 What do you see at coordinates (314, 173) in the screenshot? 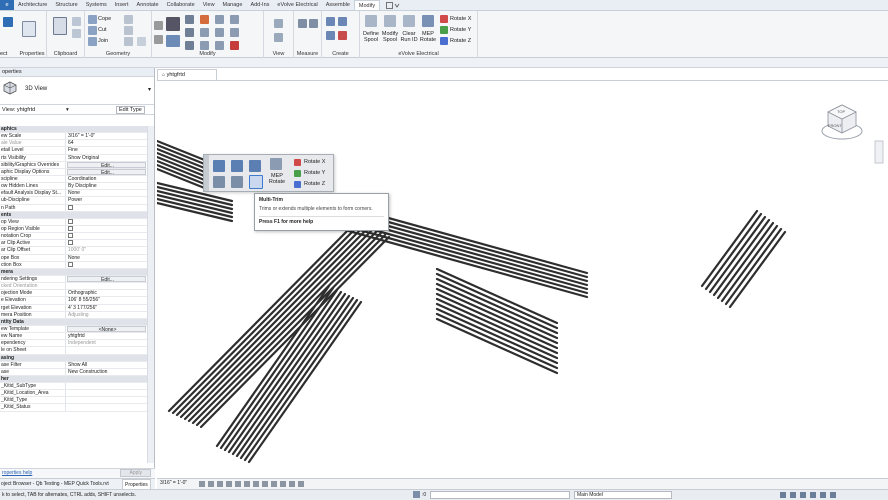
I see `float-rotate-y-label: Rotate Y` at bounding box center [314, 173].